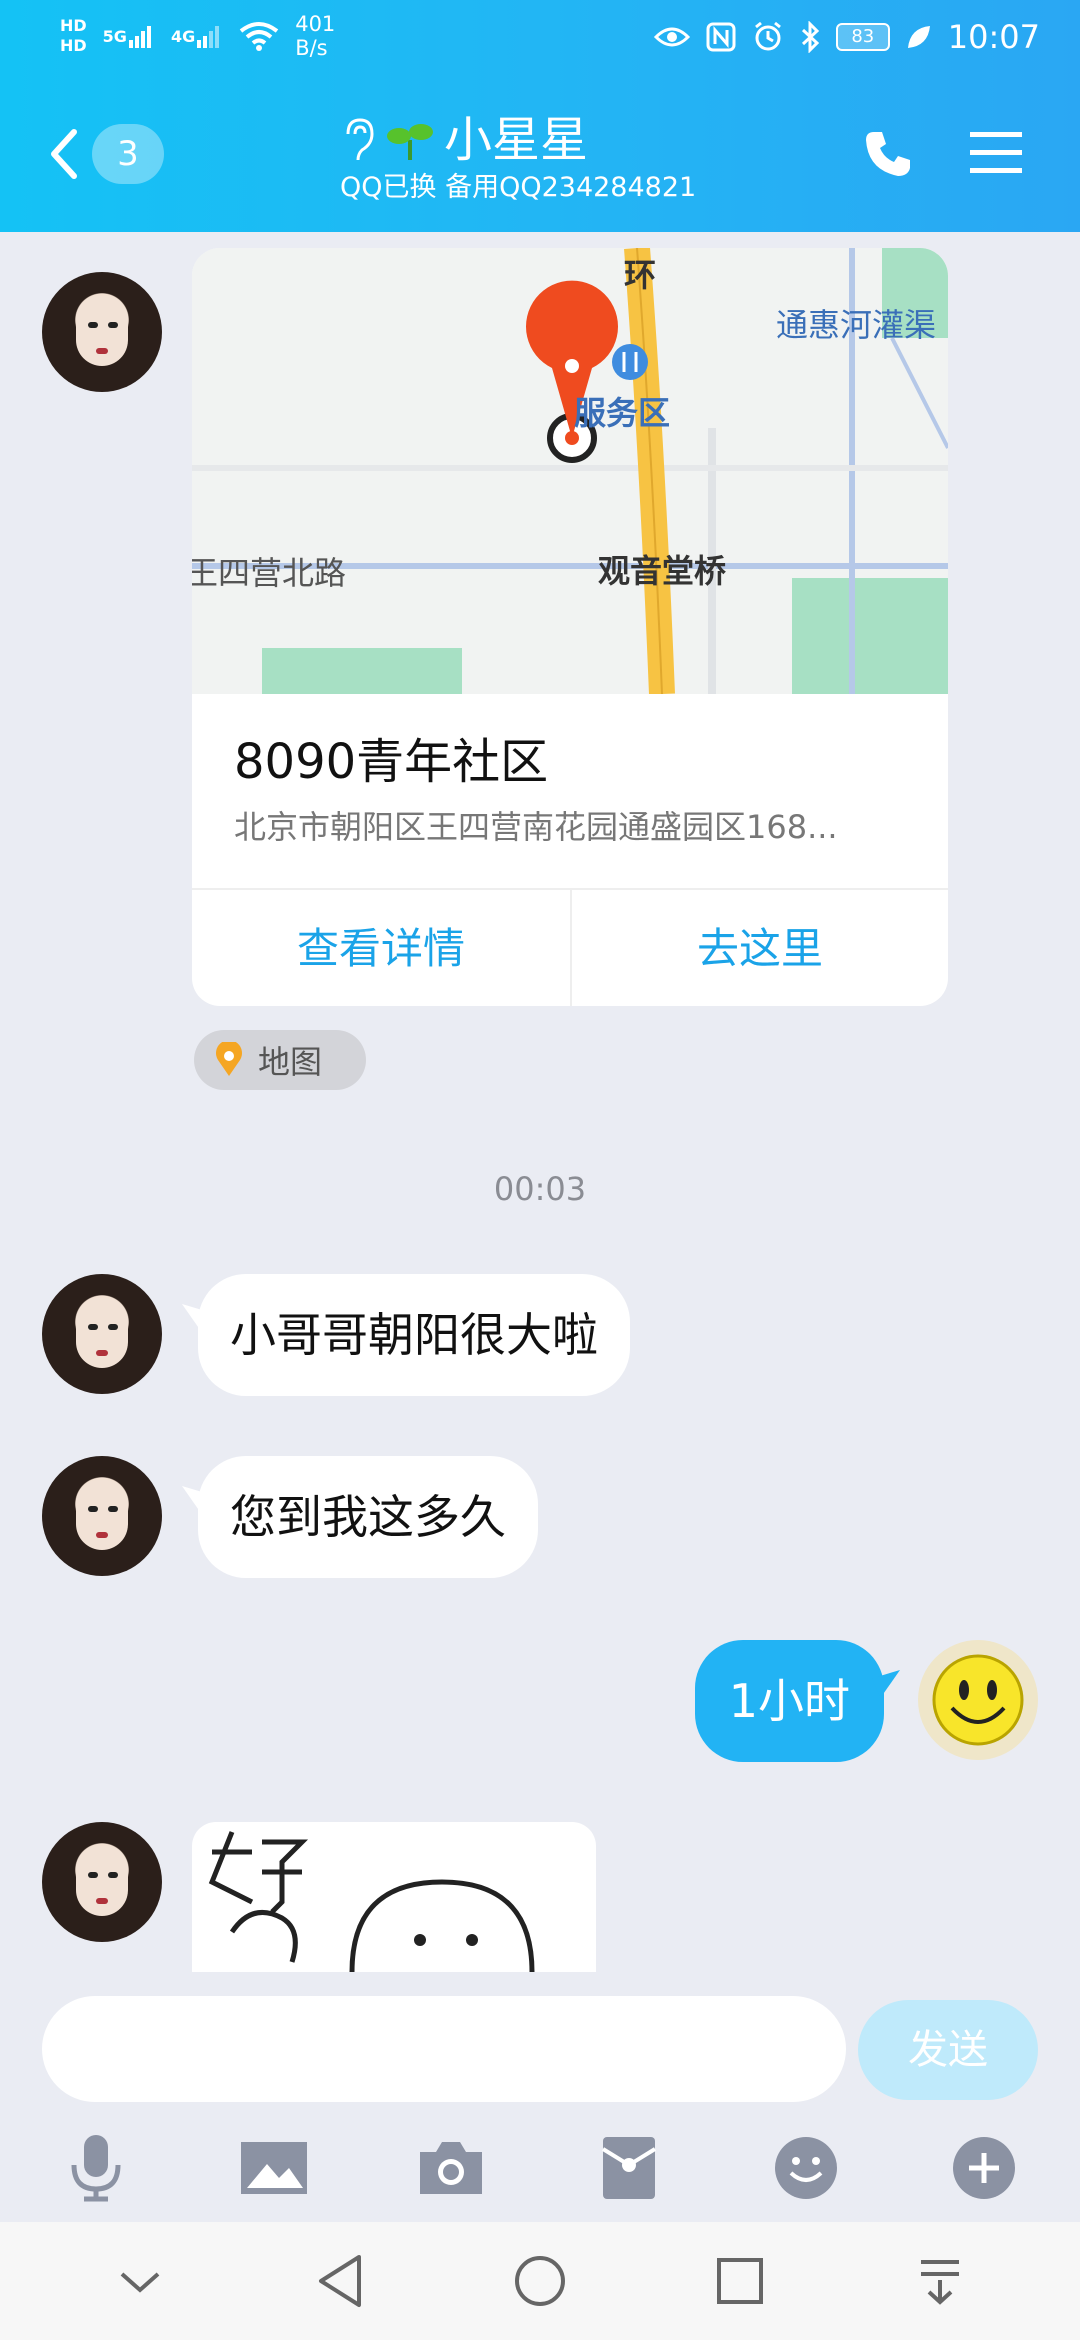 This screenshot has height=2340, width=1080. What do you see at coordinates (640, 275) in the screenshot?
I see `map-label-huan: 环` at bounding box center [640, 275].